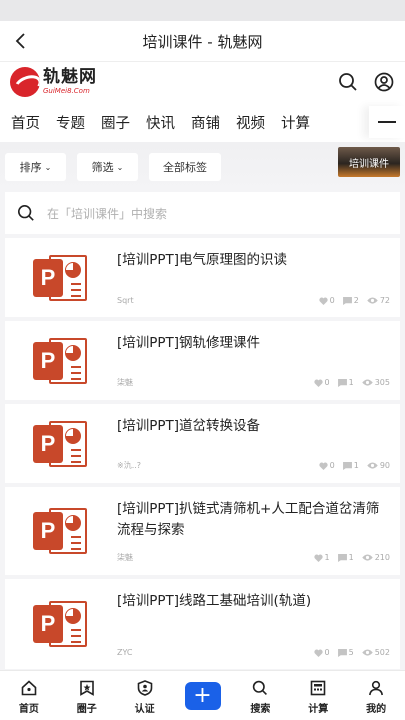  I want to click on list-item: P [培训PPT]电气原理图的识读 Sqrt 0 2 72, so click(202, 277).